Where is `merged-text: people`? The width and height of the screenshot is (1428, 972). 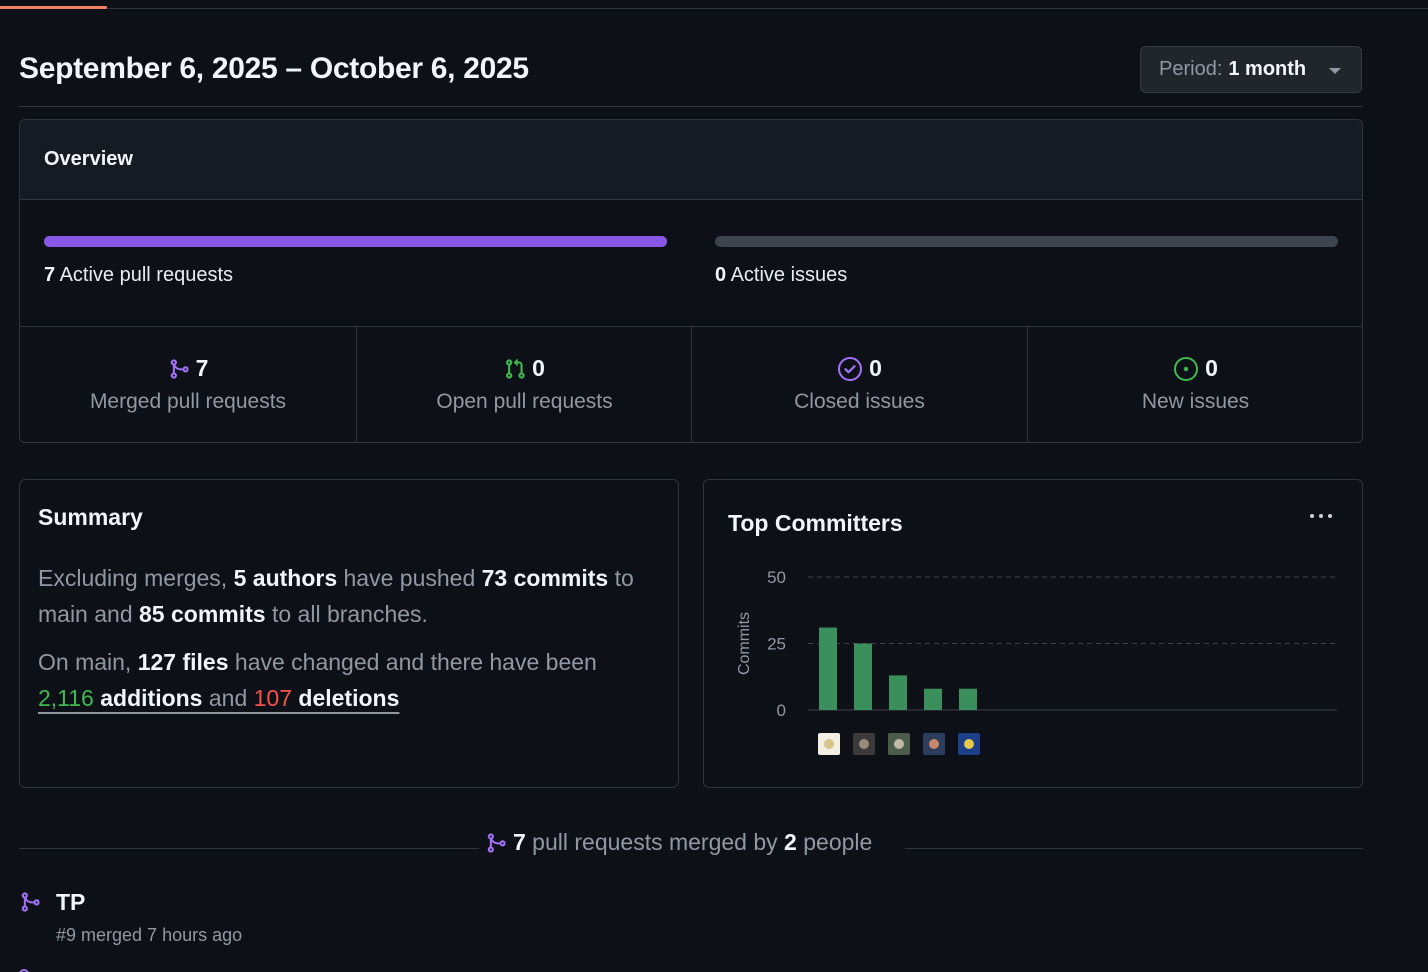
merged-text: people is located at coordinates (834, 842).